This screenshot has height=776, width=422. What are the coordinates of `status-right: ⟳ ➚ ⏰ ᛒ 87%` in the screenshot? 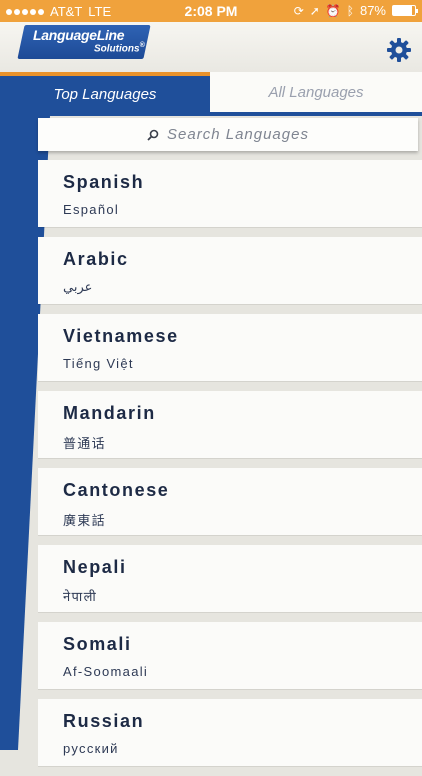 It's located at (355, 10).